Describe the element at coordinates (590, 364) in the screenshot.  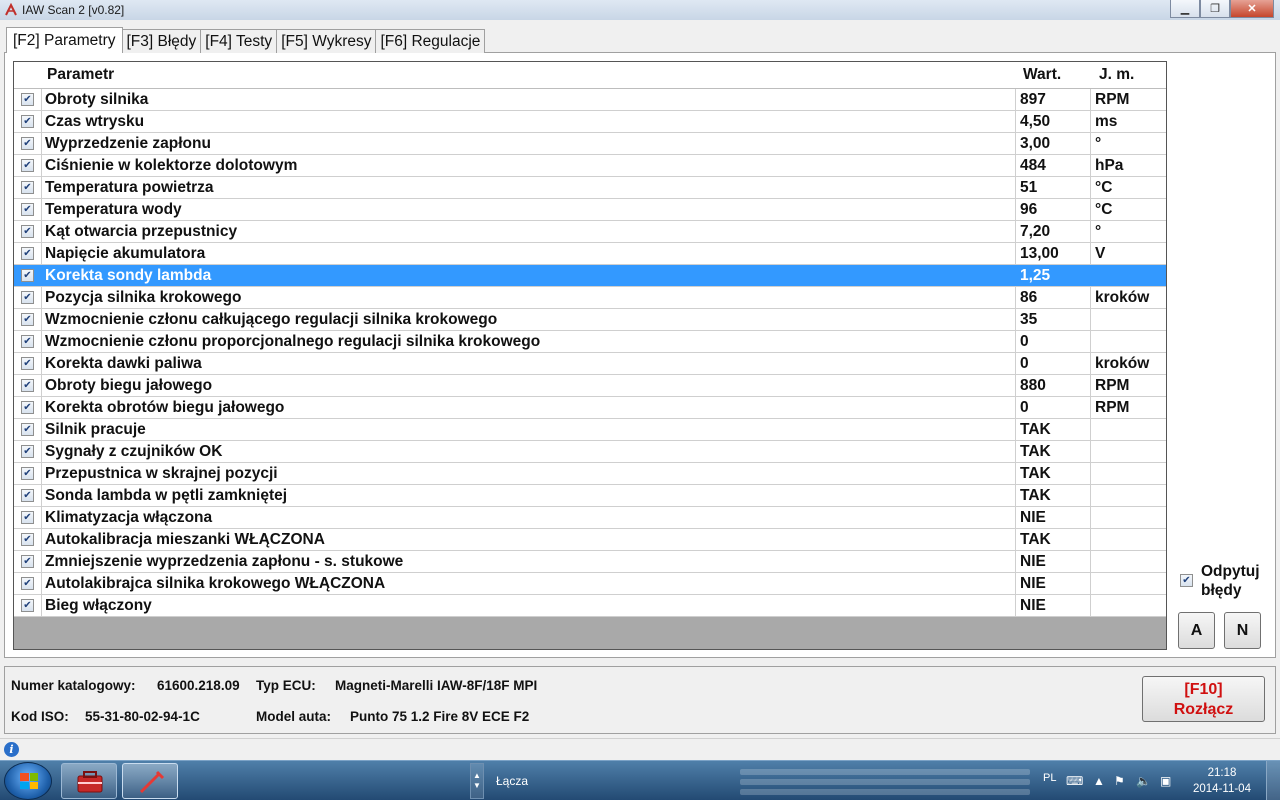
I see `table-row: ✔ Korekta dawki paliwa 0 kroków` at that location.